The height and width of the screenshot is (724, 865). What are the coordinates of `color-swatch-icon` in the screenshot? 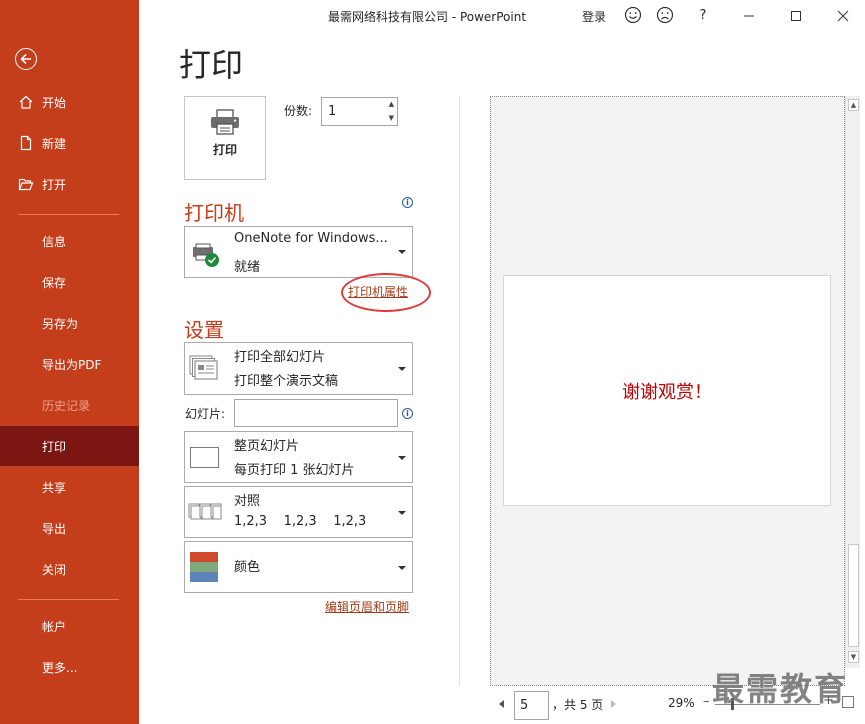 It's located at (204, 567).